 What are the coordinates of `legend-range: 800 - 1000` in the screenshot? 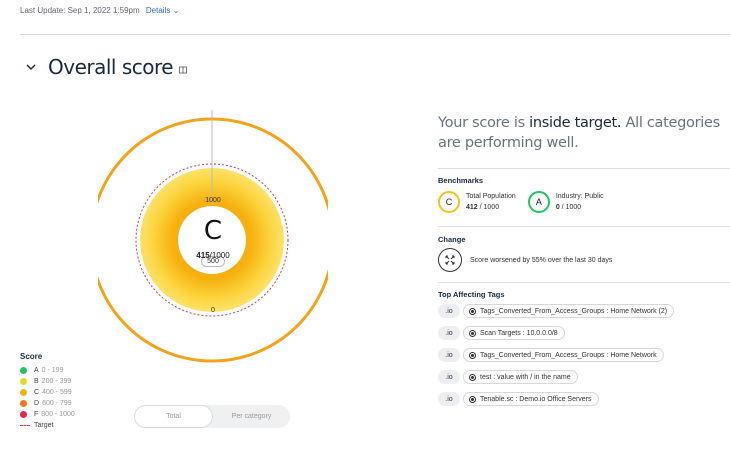 It's located at (58, 414).